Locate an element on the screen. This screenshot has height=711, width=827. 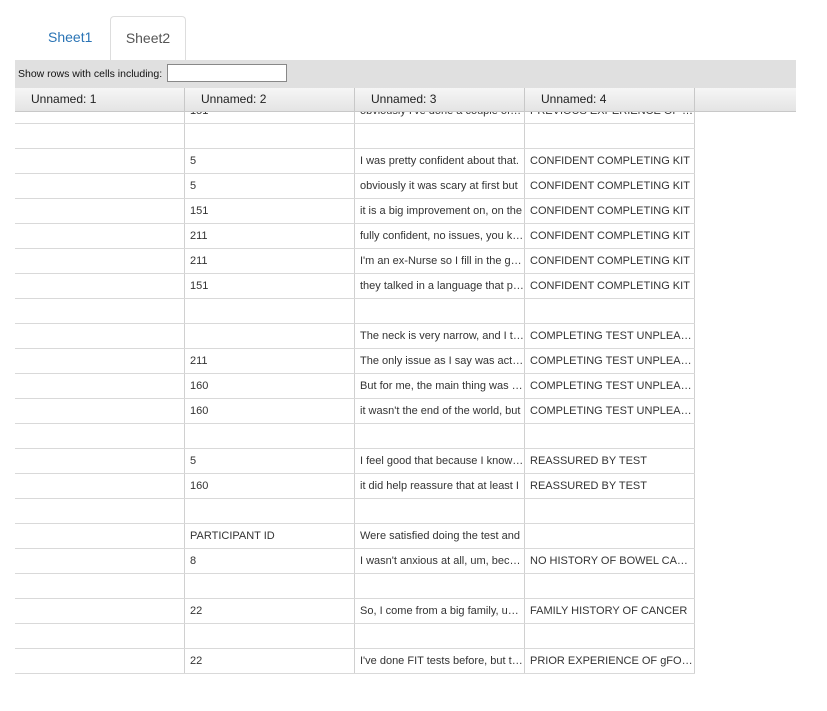
table-row is located at coordinates (355, 511).